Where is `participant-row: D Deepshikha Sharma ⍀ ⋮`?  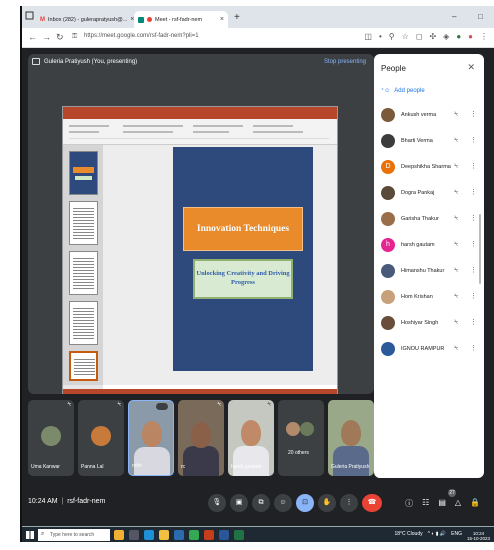
participant-row: D Deepshikha Sharma ⍀ ⋮ is located at coordinates (428, 170).